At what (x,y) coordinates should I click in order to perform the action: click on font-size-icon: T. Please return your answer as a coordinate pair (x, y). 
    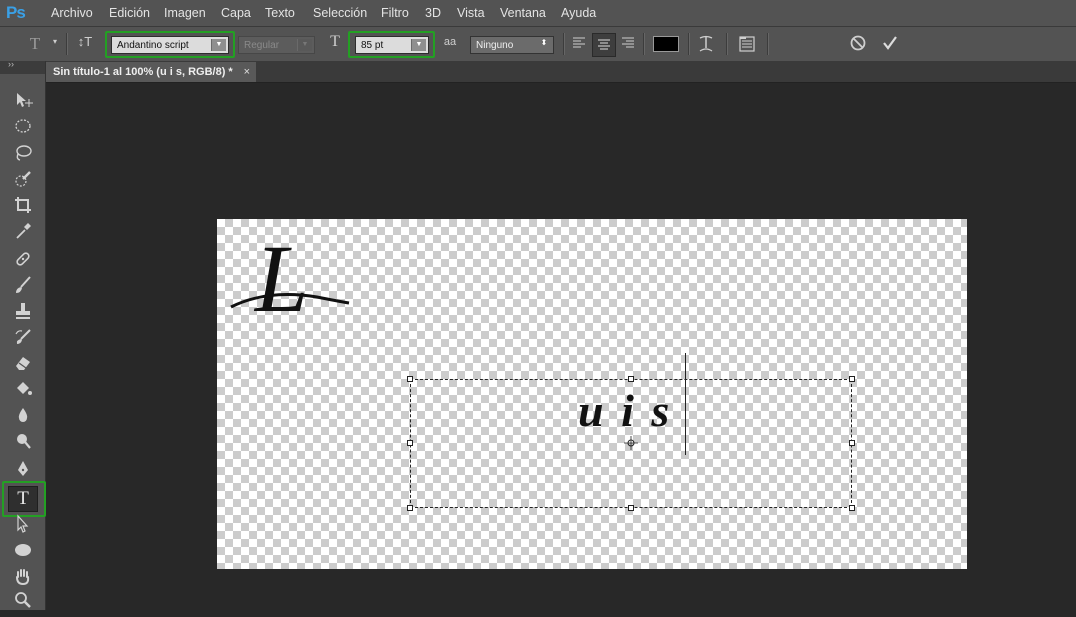
    Looking at the image, I should click on (335, 41).